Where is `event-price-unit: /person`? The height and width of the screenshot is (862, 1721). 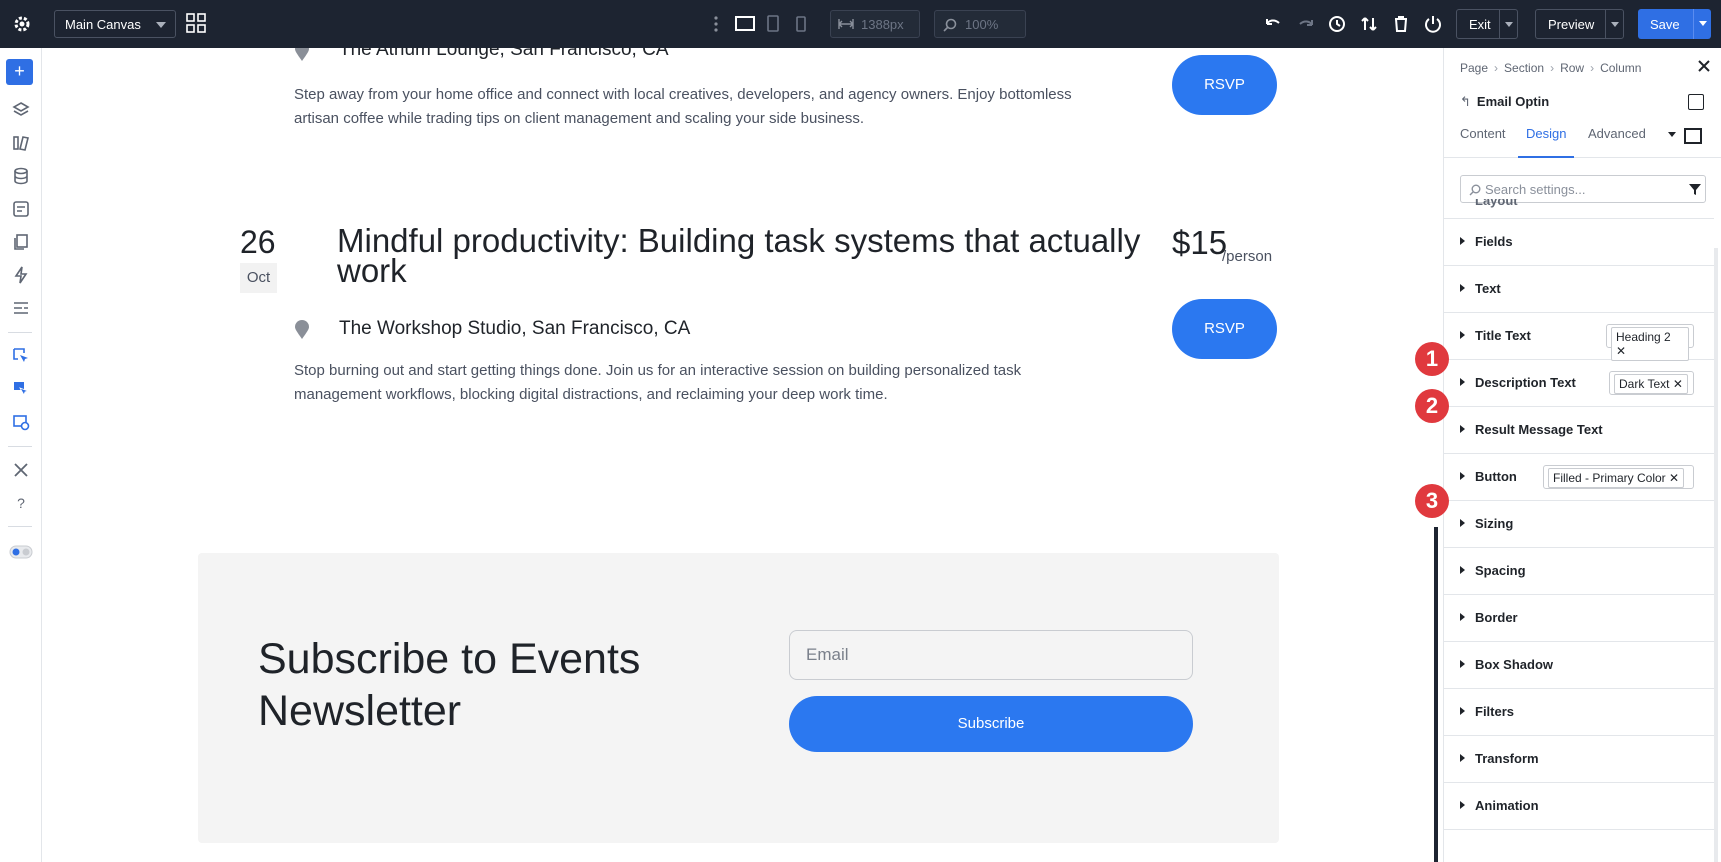
event-price-unit: /person is located at coordinates (1247, 256).